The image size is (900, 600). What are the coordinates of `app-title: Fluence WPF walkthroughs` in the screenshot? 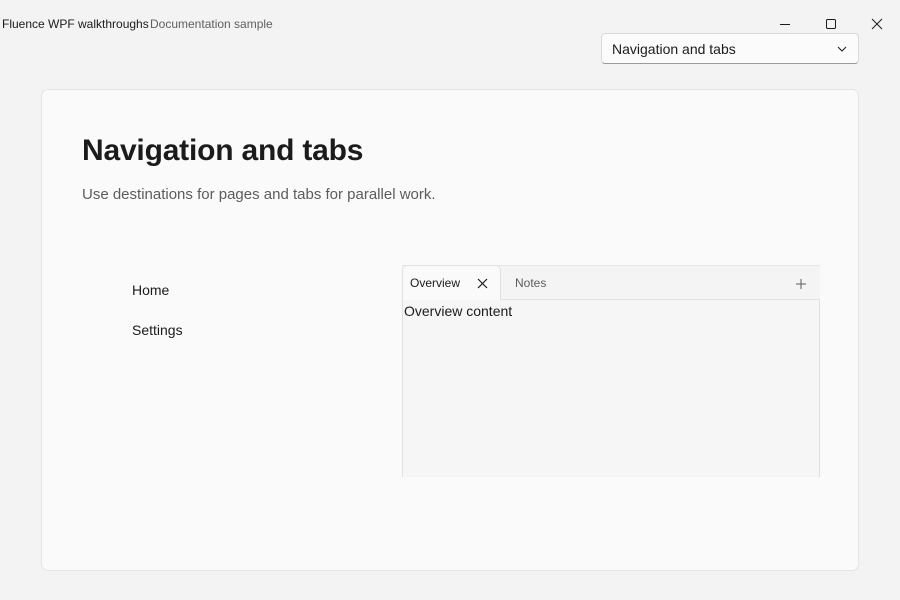 It's located at (75, 24).